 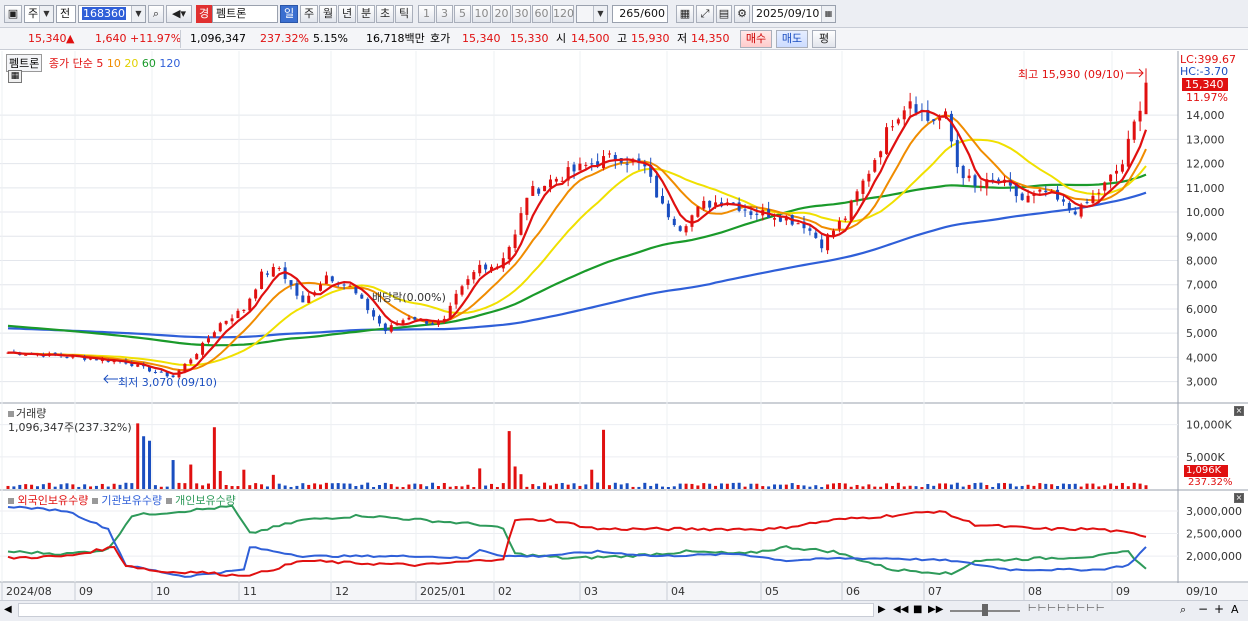 I want to click on nav-stop-icon: ■, so click(x=917, y=609).